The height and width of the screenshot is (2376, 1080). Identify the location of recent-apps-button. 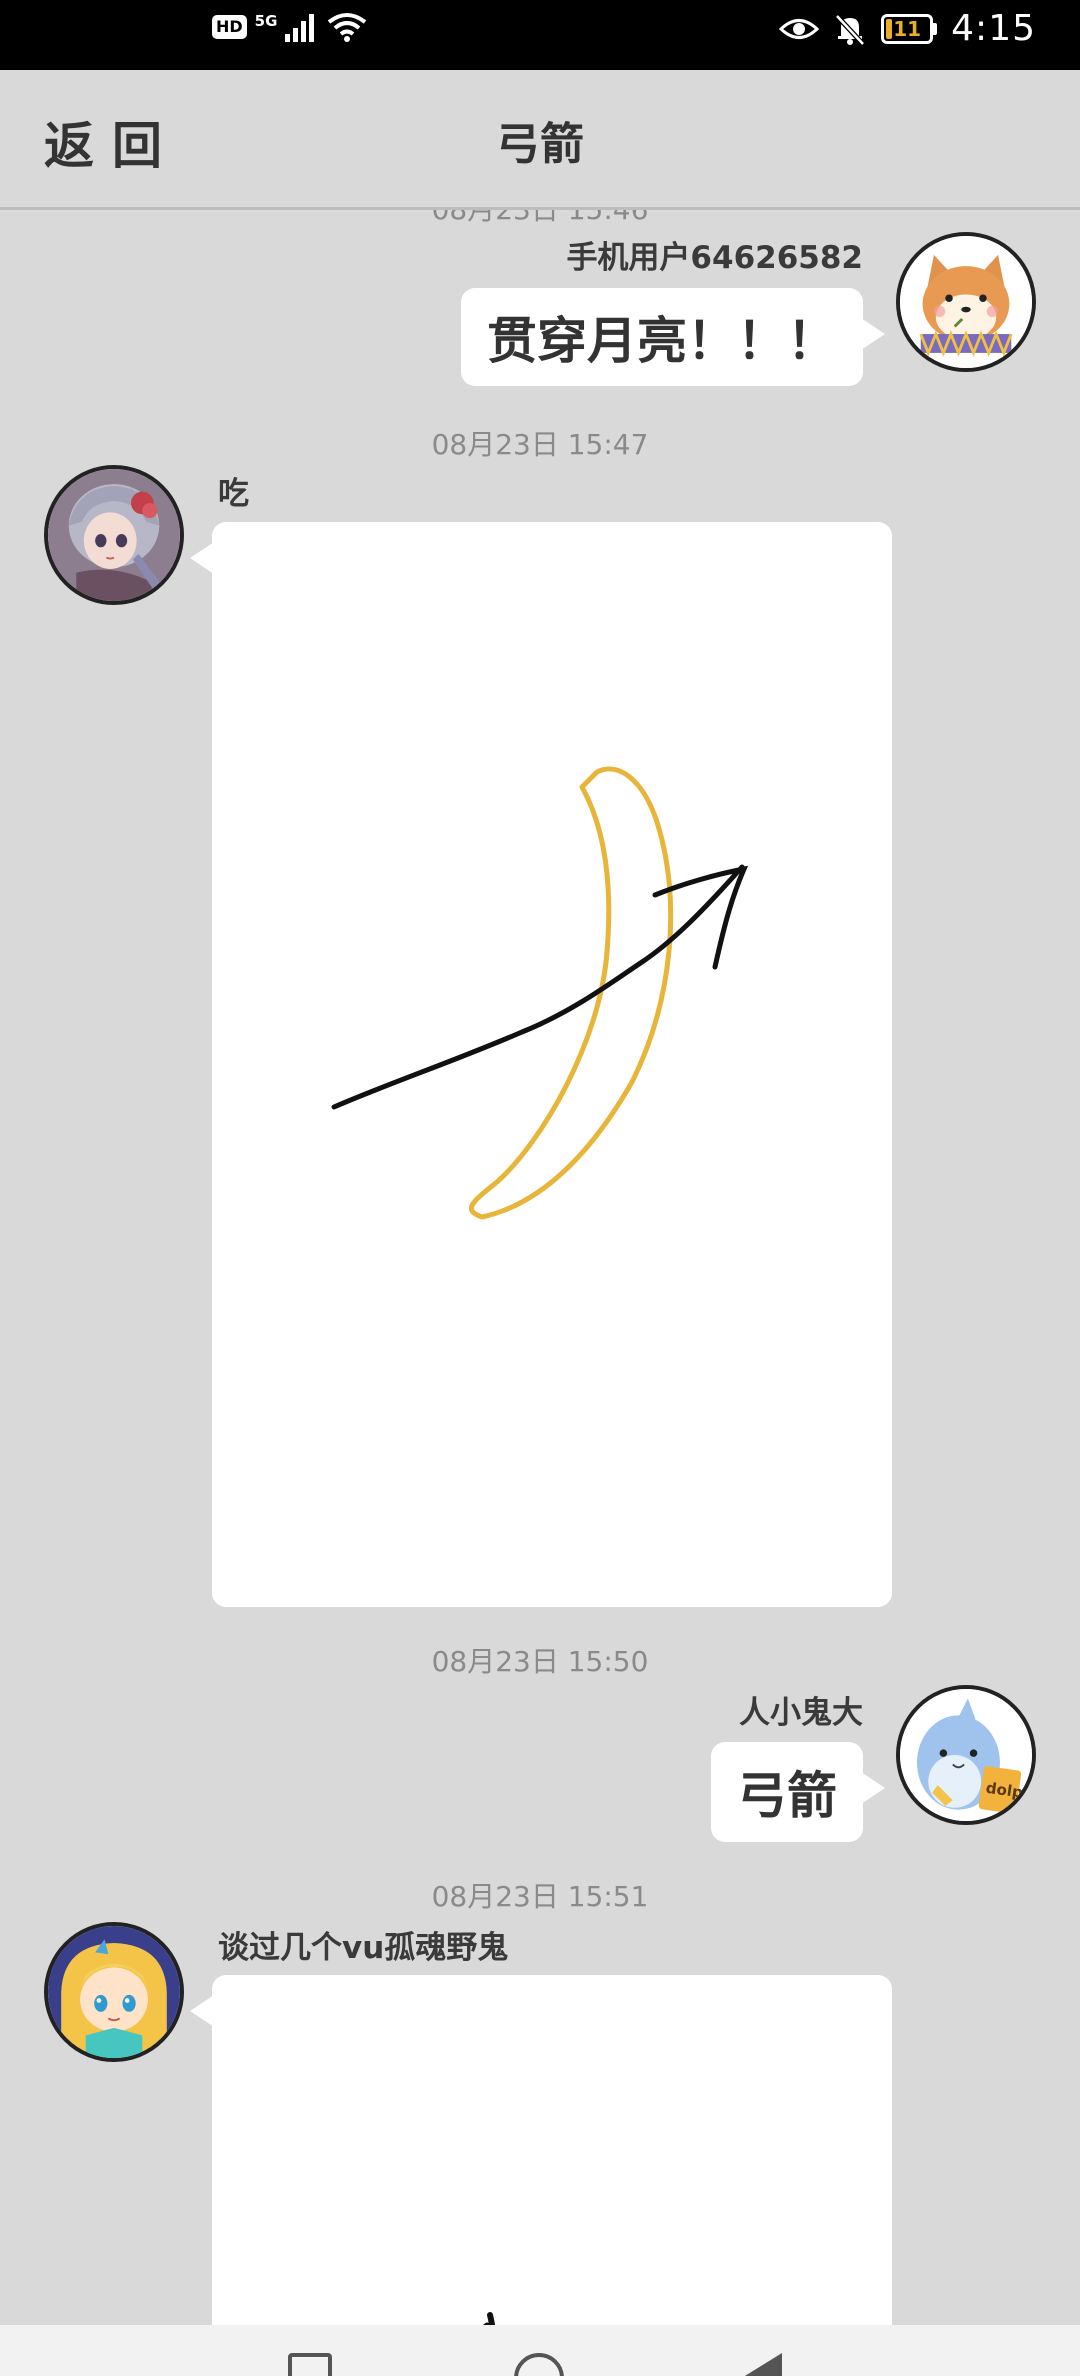
(310, 2364).